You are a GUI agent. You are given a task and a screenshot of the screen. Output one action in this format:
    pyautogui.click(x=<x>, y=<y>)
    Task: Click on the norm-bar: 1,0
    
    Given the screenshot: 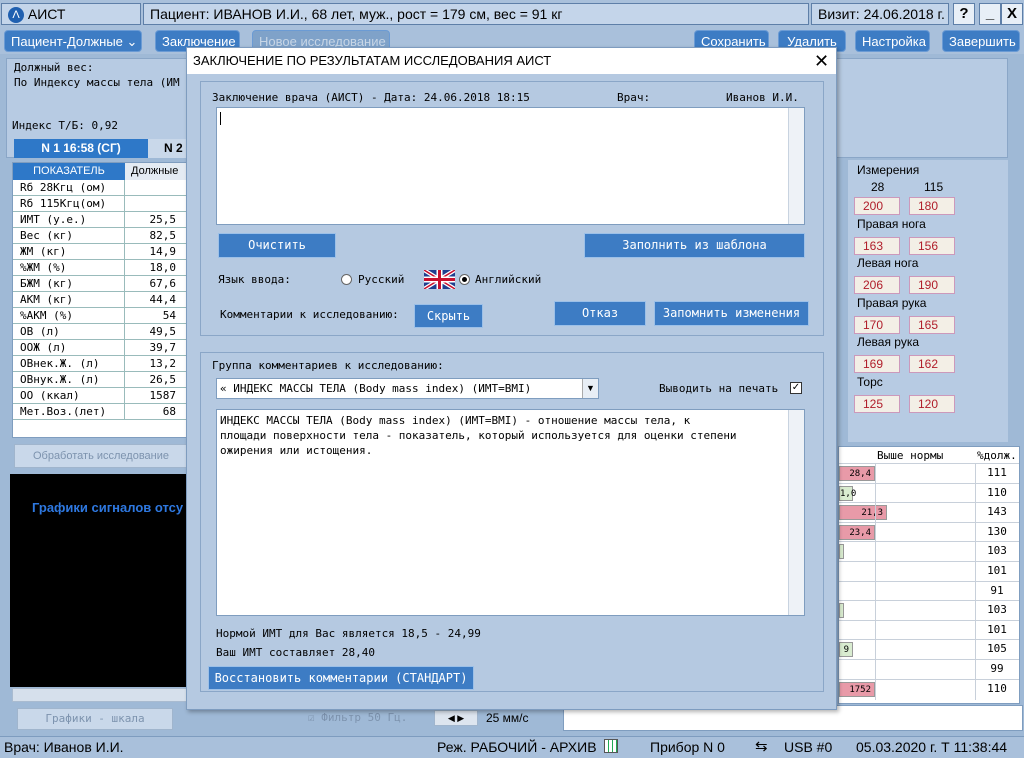 What is the action you would take?
    pyautogui.click(x=847, y=493)
    